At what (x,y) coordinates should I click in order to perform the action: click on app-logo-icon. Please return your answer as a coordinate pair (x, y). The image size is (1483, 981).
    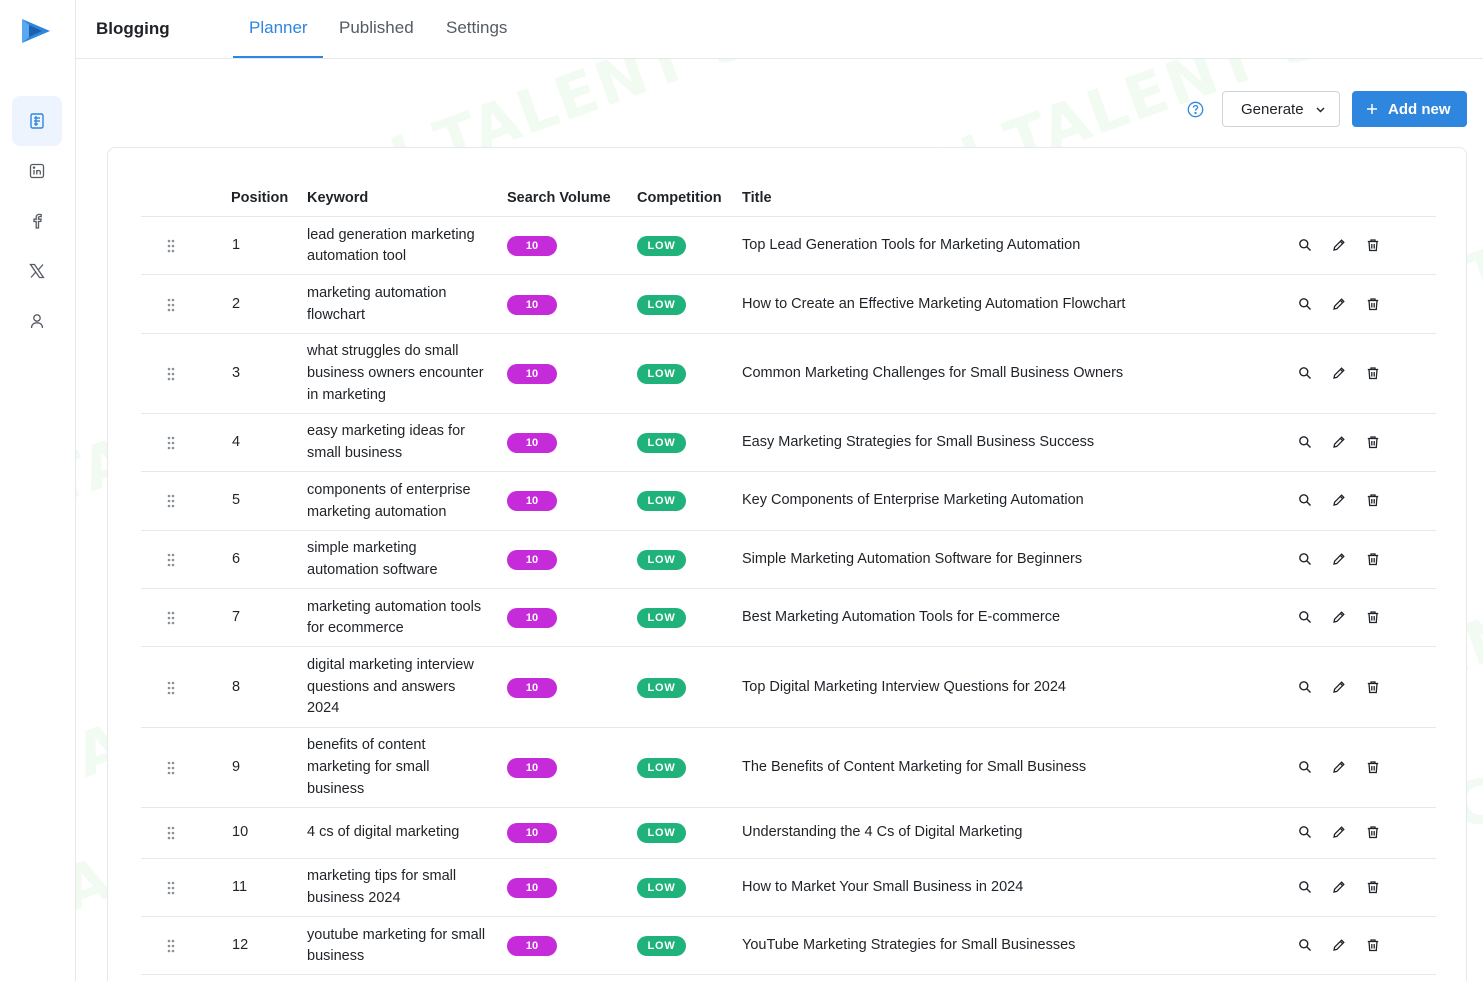
    Looking at the image, I should click on (36, 31).